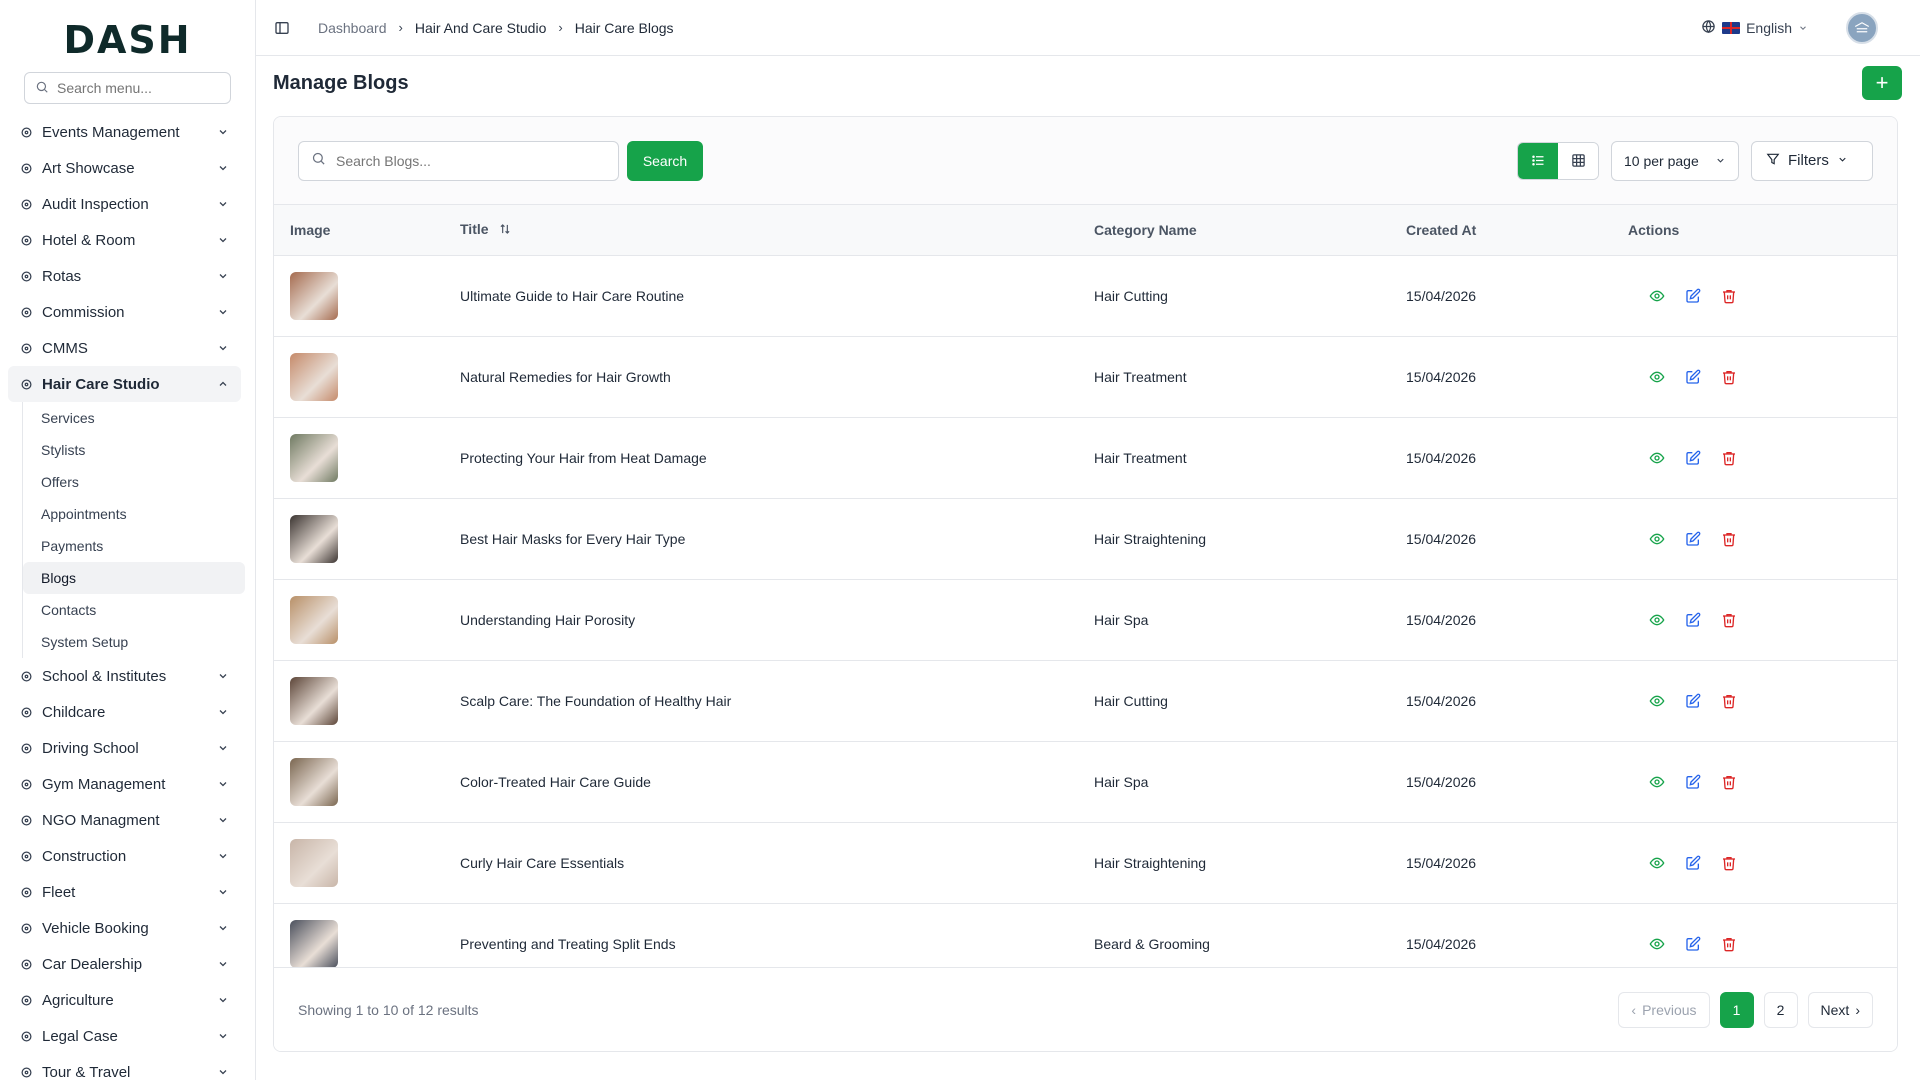 The height and width of the screenshot is (1080, 1920). Describe the element at coordinates (124, 964) in the screenshot. I see `sidebar-item-car-dealership: Car Dealership` at that location.